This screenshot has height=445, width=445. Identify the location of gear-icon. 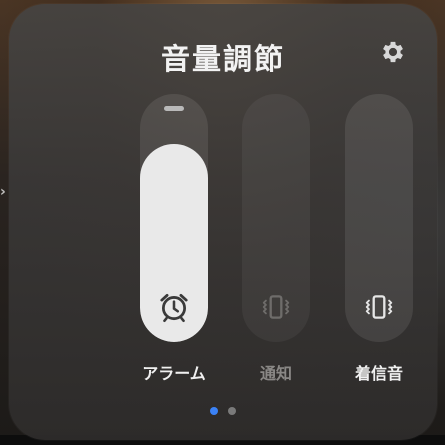
(393, 52).